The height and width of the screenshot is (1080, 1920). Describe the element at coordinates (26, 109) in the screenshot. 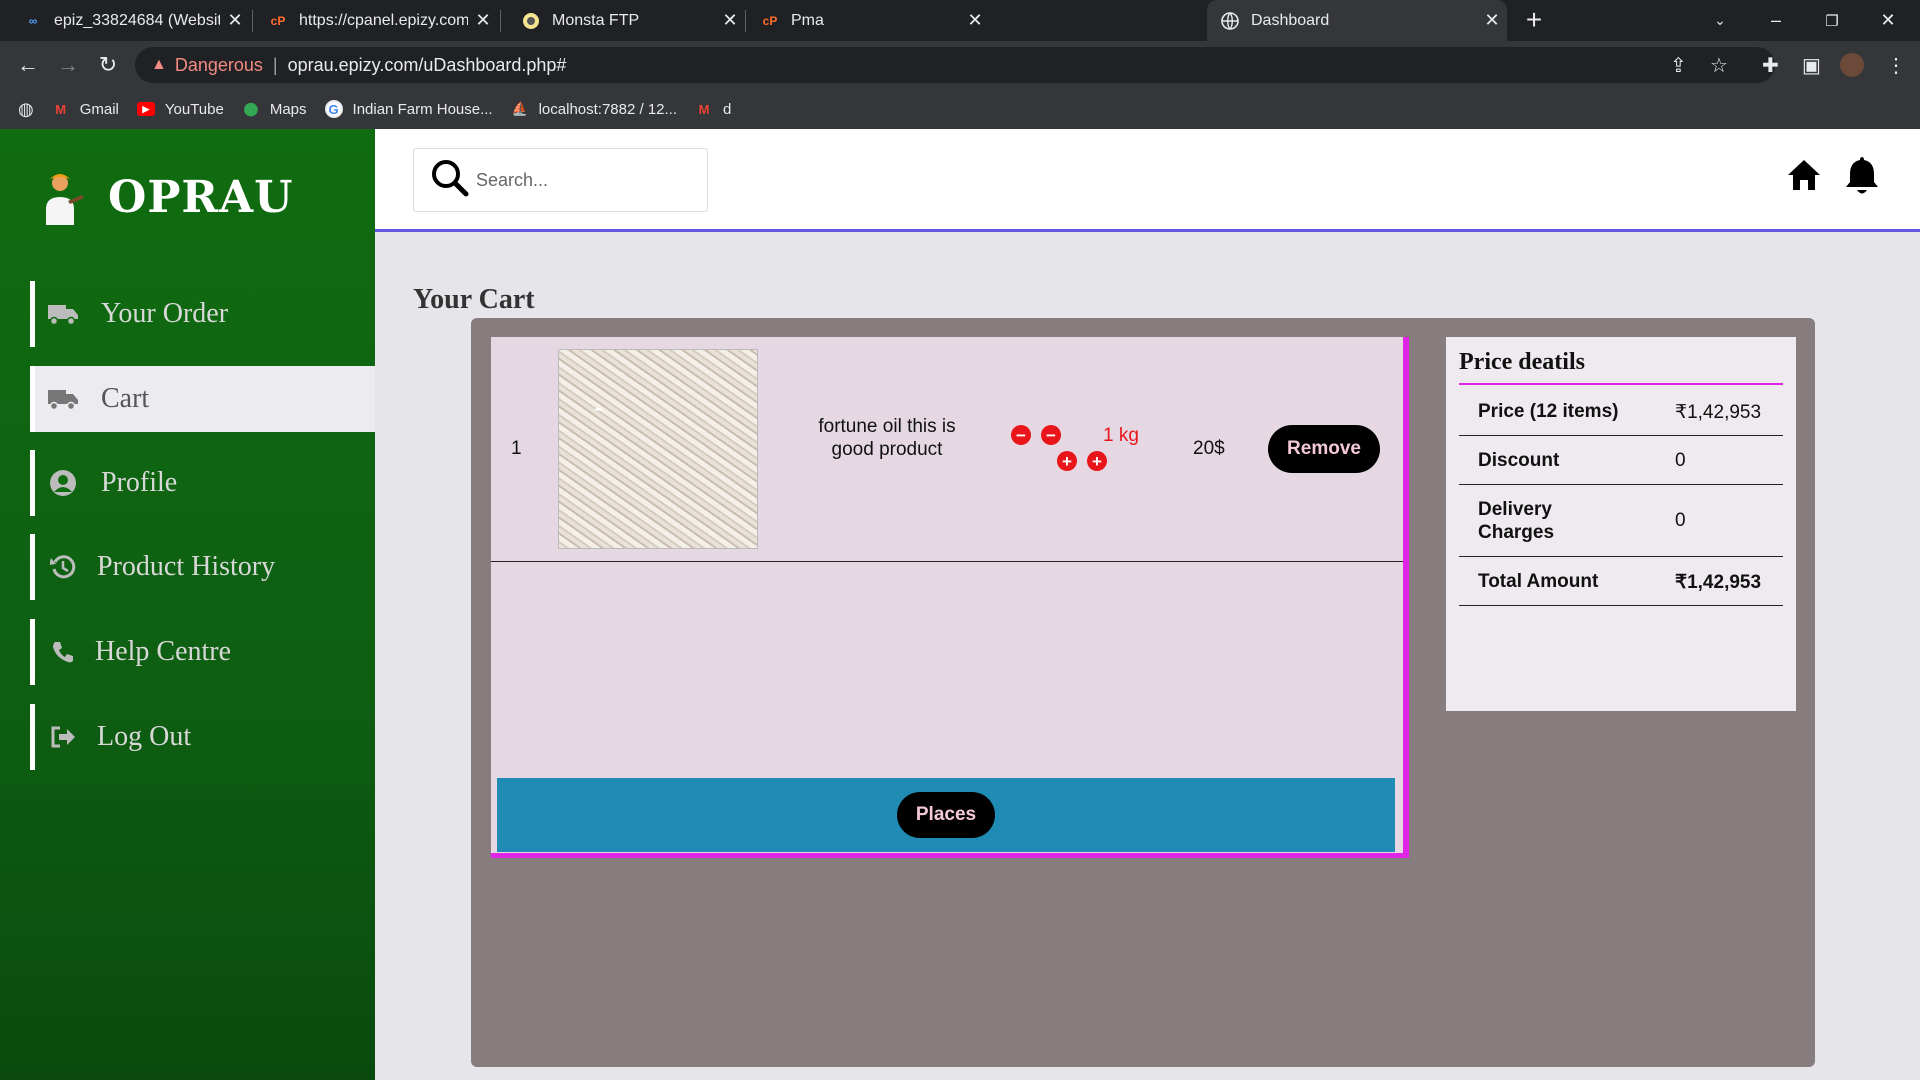

I see `apps-globe-icon: ◍` at that location.